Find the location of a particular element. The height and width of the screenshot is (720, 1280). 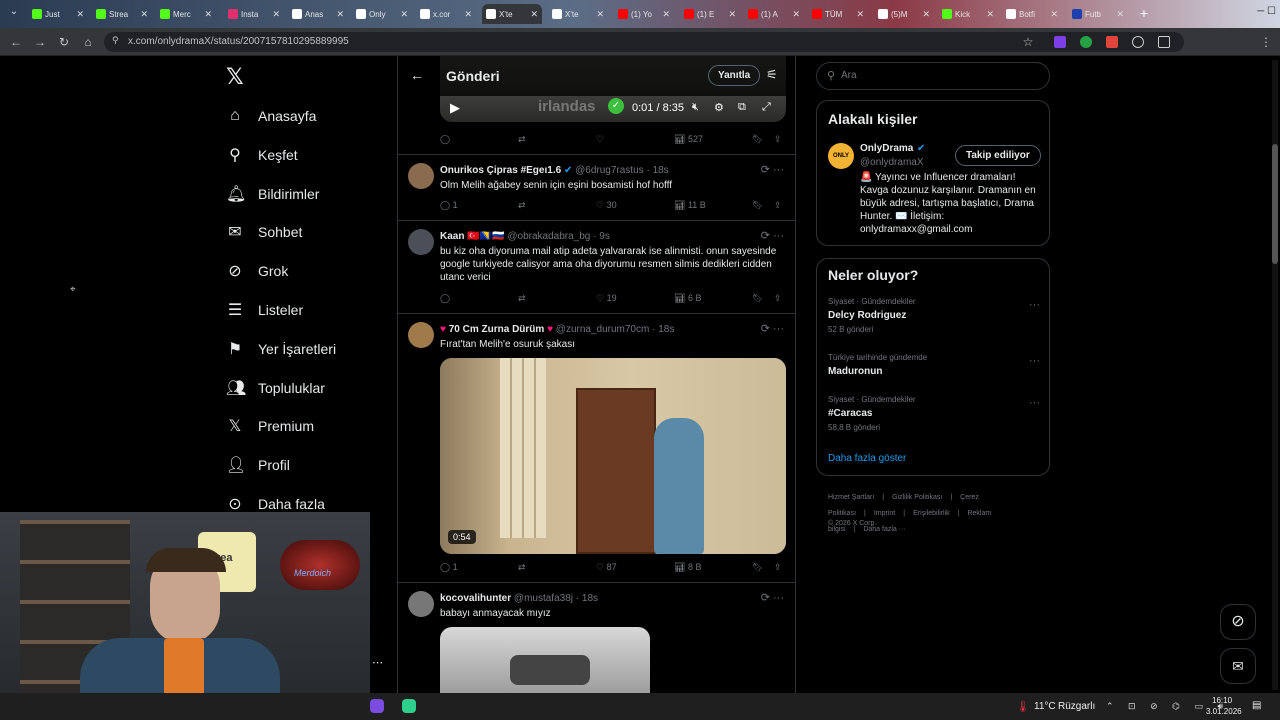

handle: @obrakadabra_bg is located at coordinates (548, 236).